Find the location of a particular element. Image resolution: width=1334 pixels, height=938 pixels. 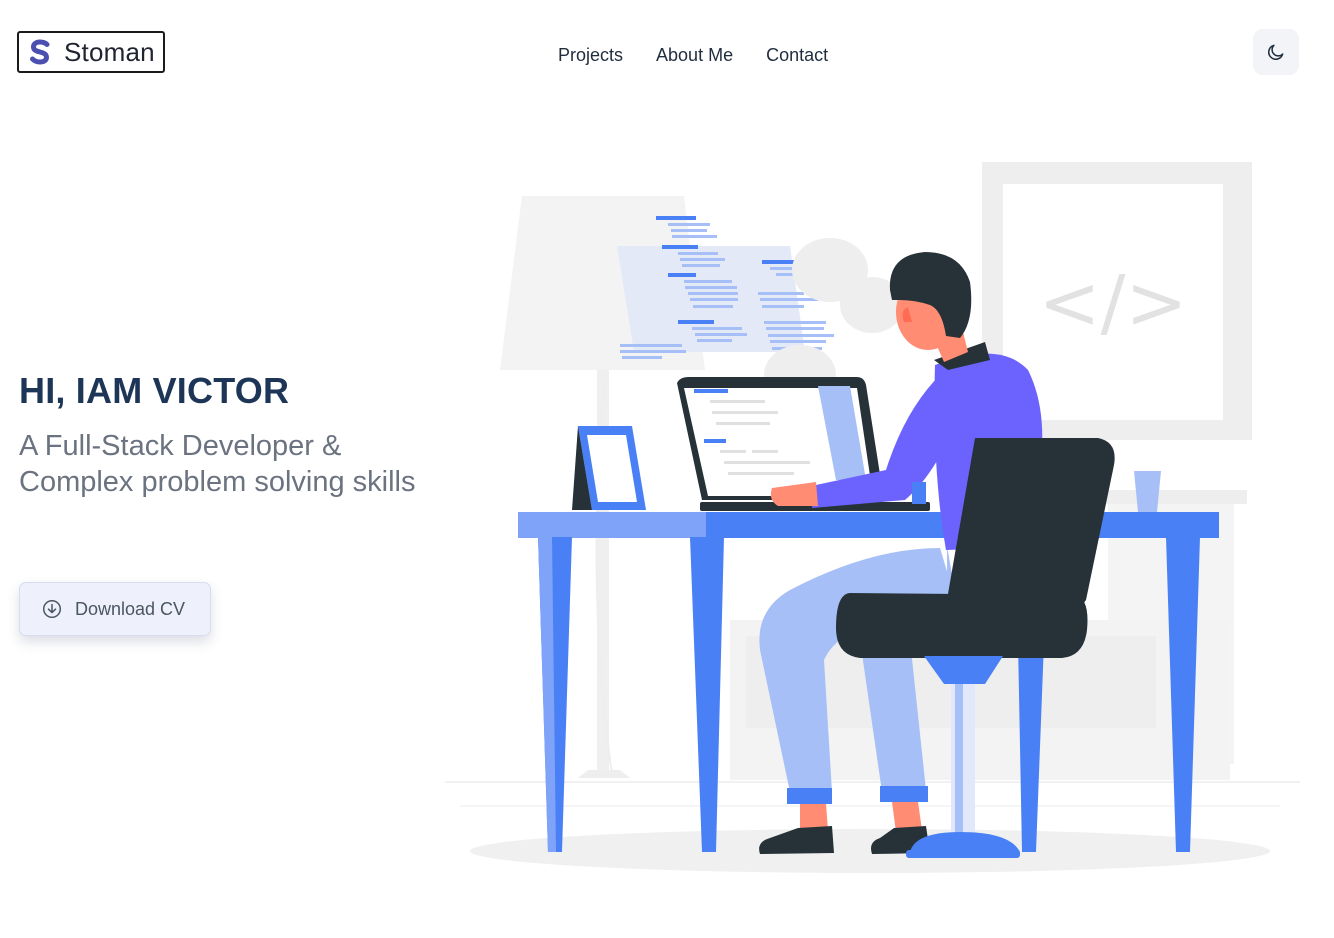

site-header: Stoman Projects About Me Contact is located at coordinates (667, 54).